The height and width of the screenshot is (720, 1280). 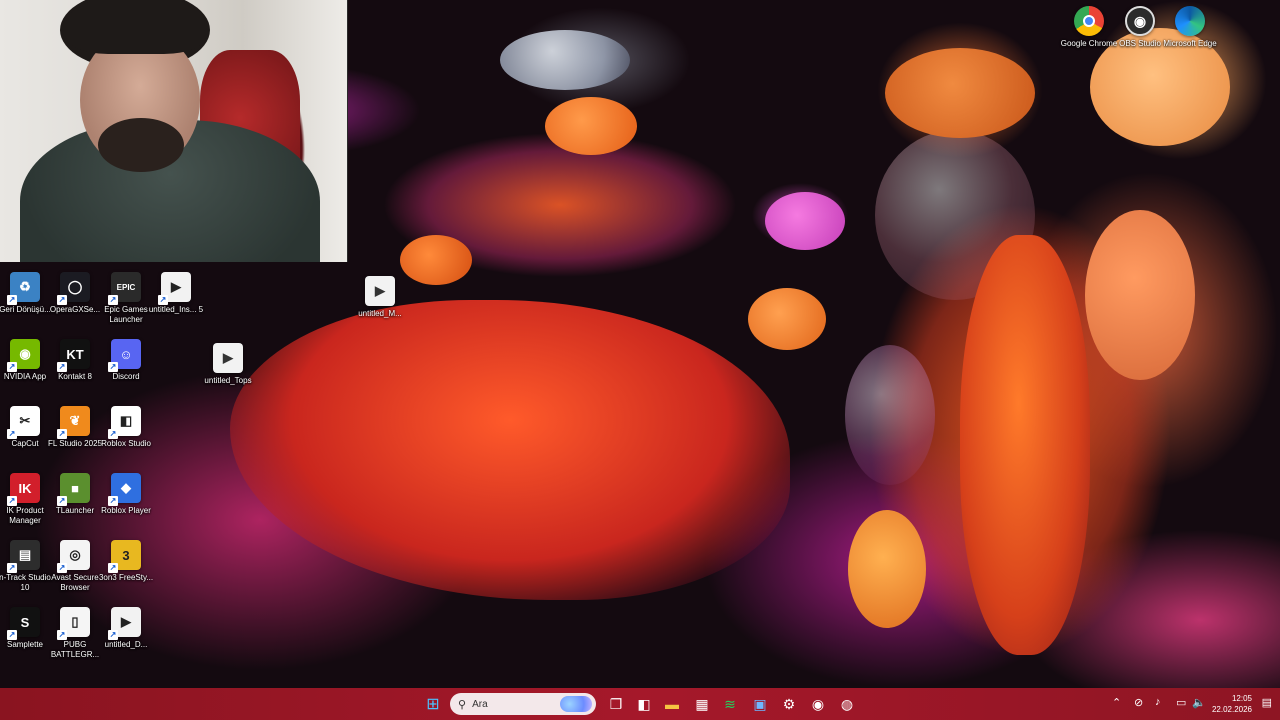 I want to click on obs-studio-icon: ◉, so click(x=1140, y=21).